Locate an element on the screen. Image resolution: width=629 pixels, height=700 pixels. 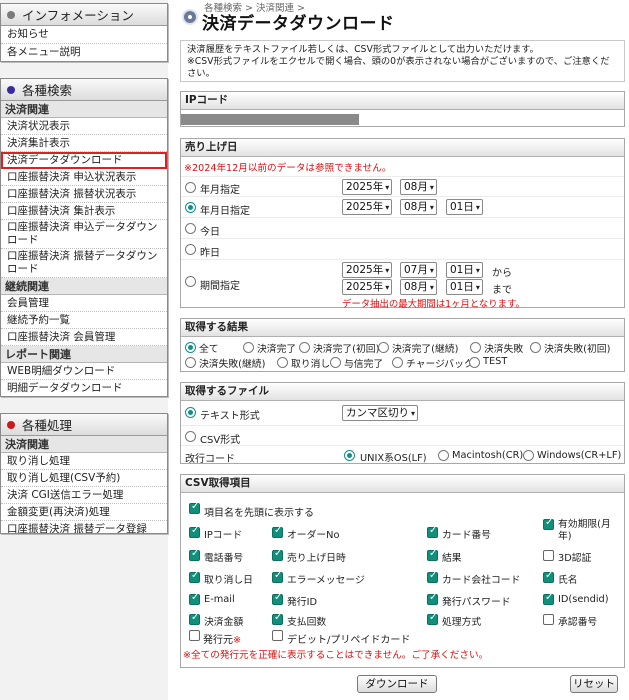
select-value: 08月 is located at coordinates (416, 187).